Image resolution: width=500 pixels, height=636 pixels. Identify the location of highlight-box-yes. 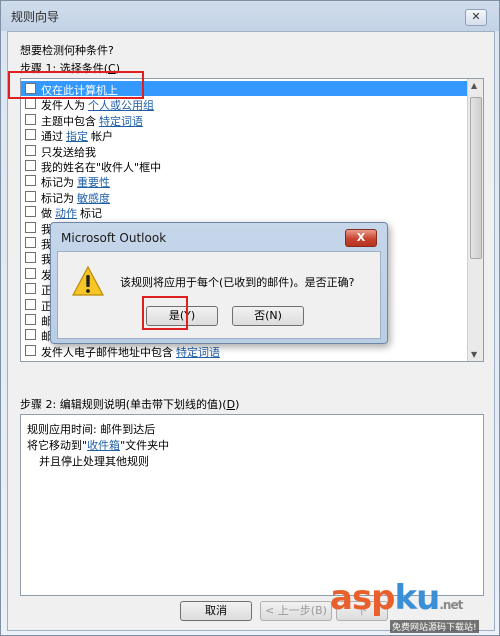
(165, 313).